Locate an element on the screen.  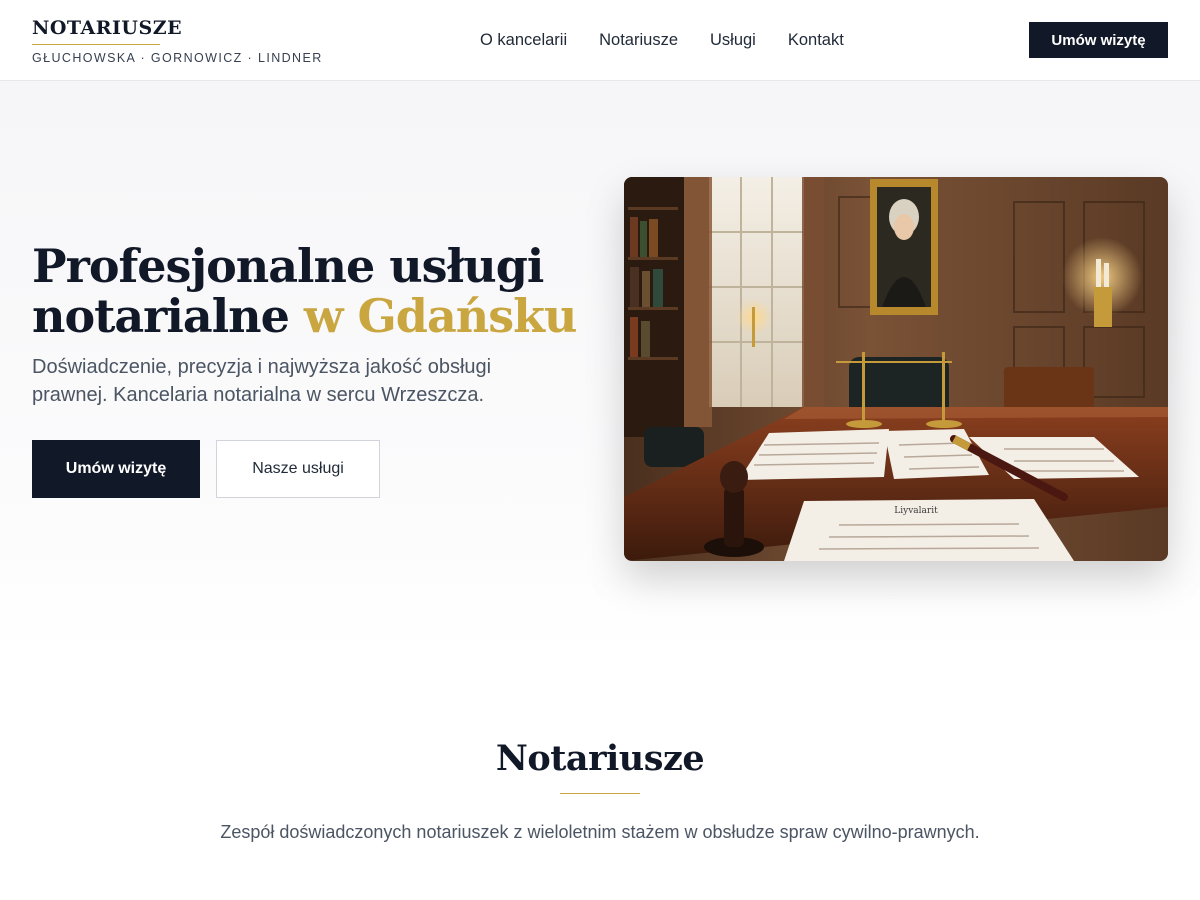
hero-title-line1: Profesjonalne usługi is located at coordinates (288, 266).